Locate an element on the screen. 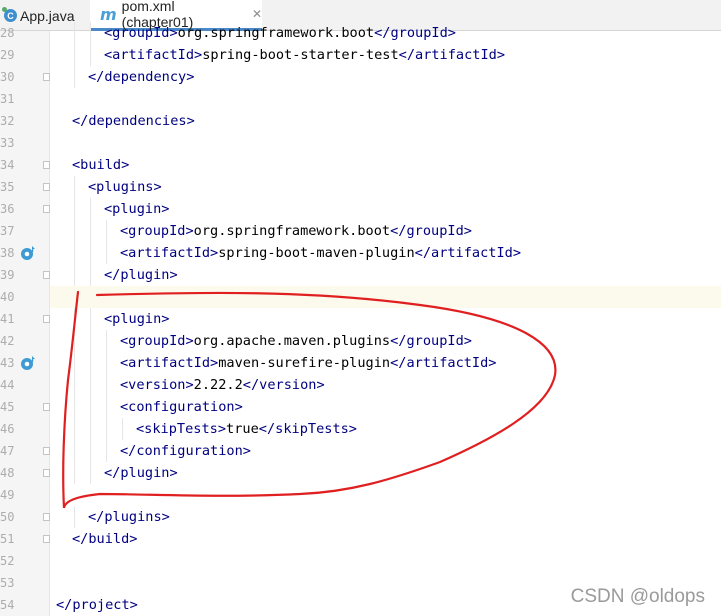 The width and height of the screenshot is (721, 616). line-number: 33 is located at coordinates (7, 143).